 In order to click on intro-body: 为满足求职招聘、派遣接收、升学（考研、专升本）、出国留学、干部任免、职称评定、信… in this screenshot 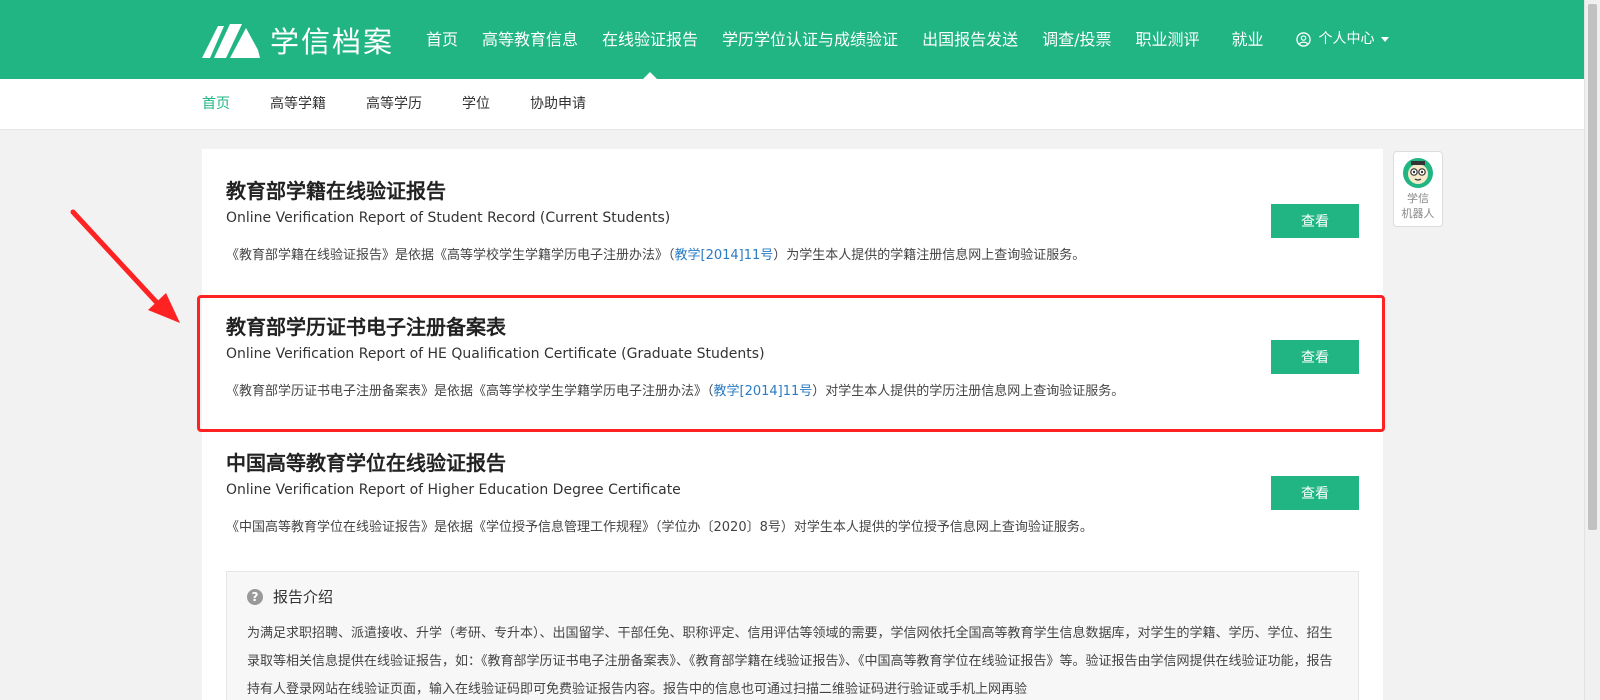, I will do `click(790, 661)`.